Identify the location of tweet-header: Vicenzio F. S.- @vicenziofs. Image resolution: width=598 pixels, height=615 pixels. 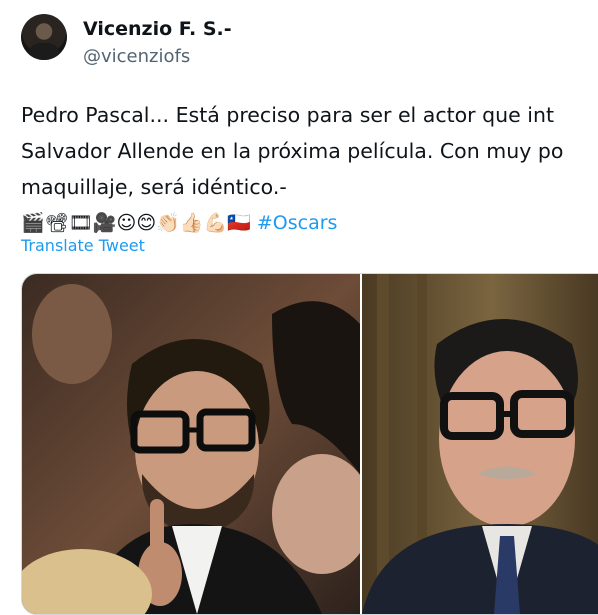
(126, 42).